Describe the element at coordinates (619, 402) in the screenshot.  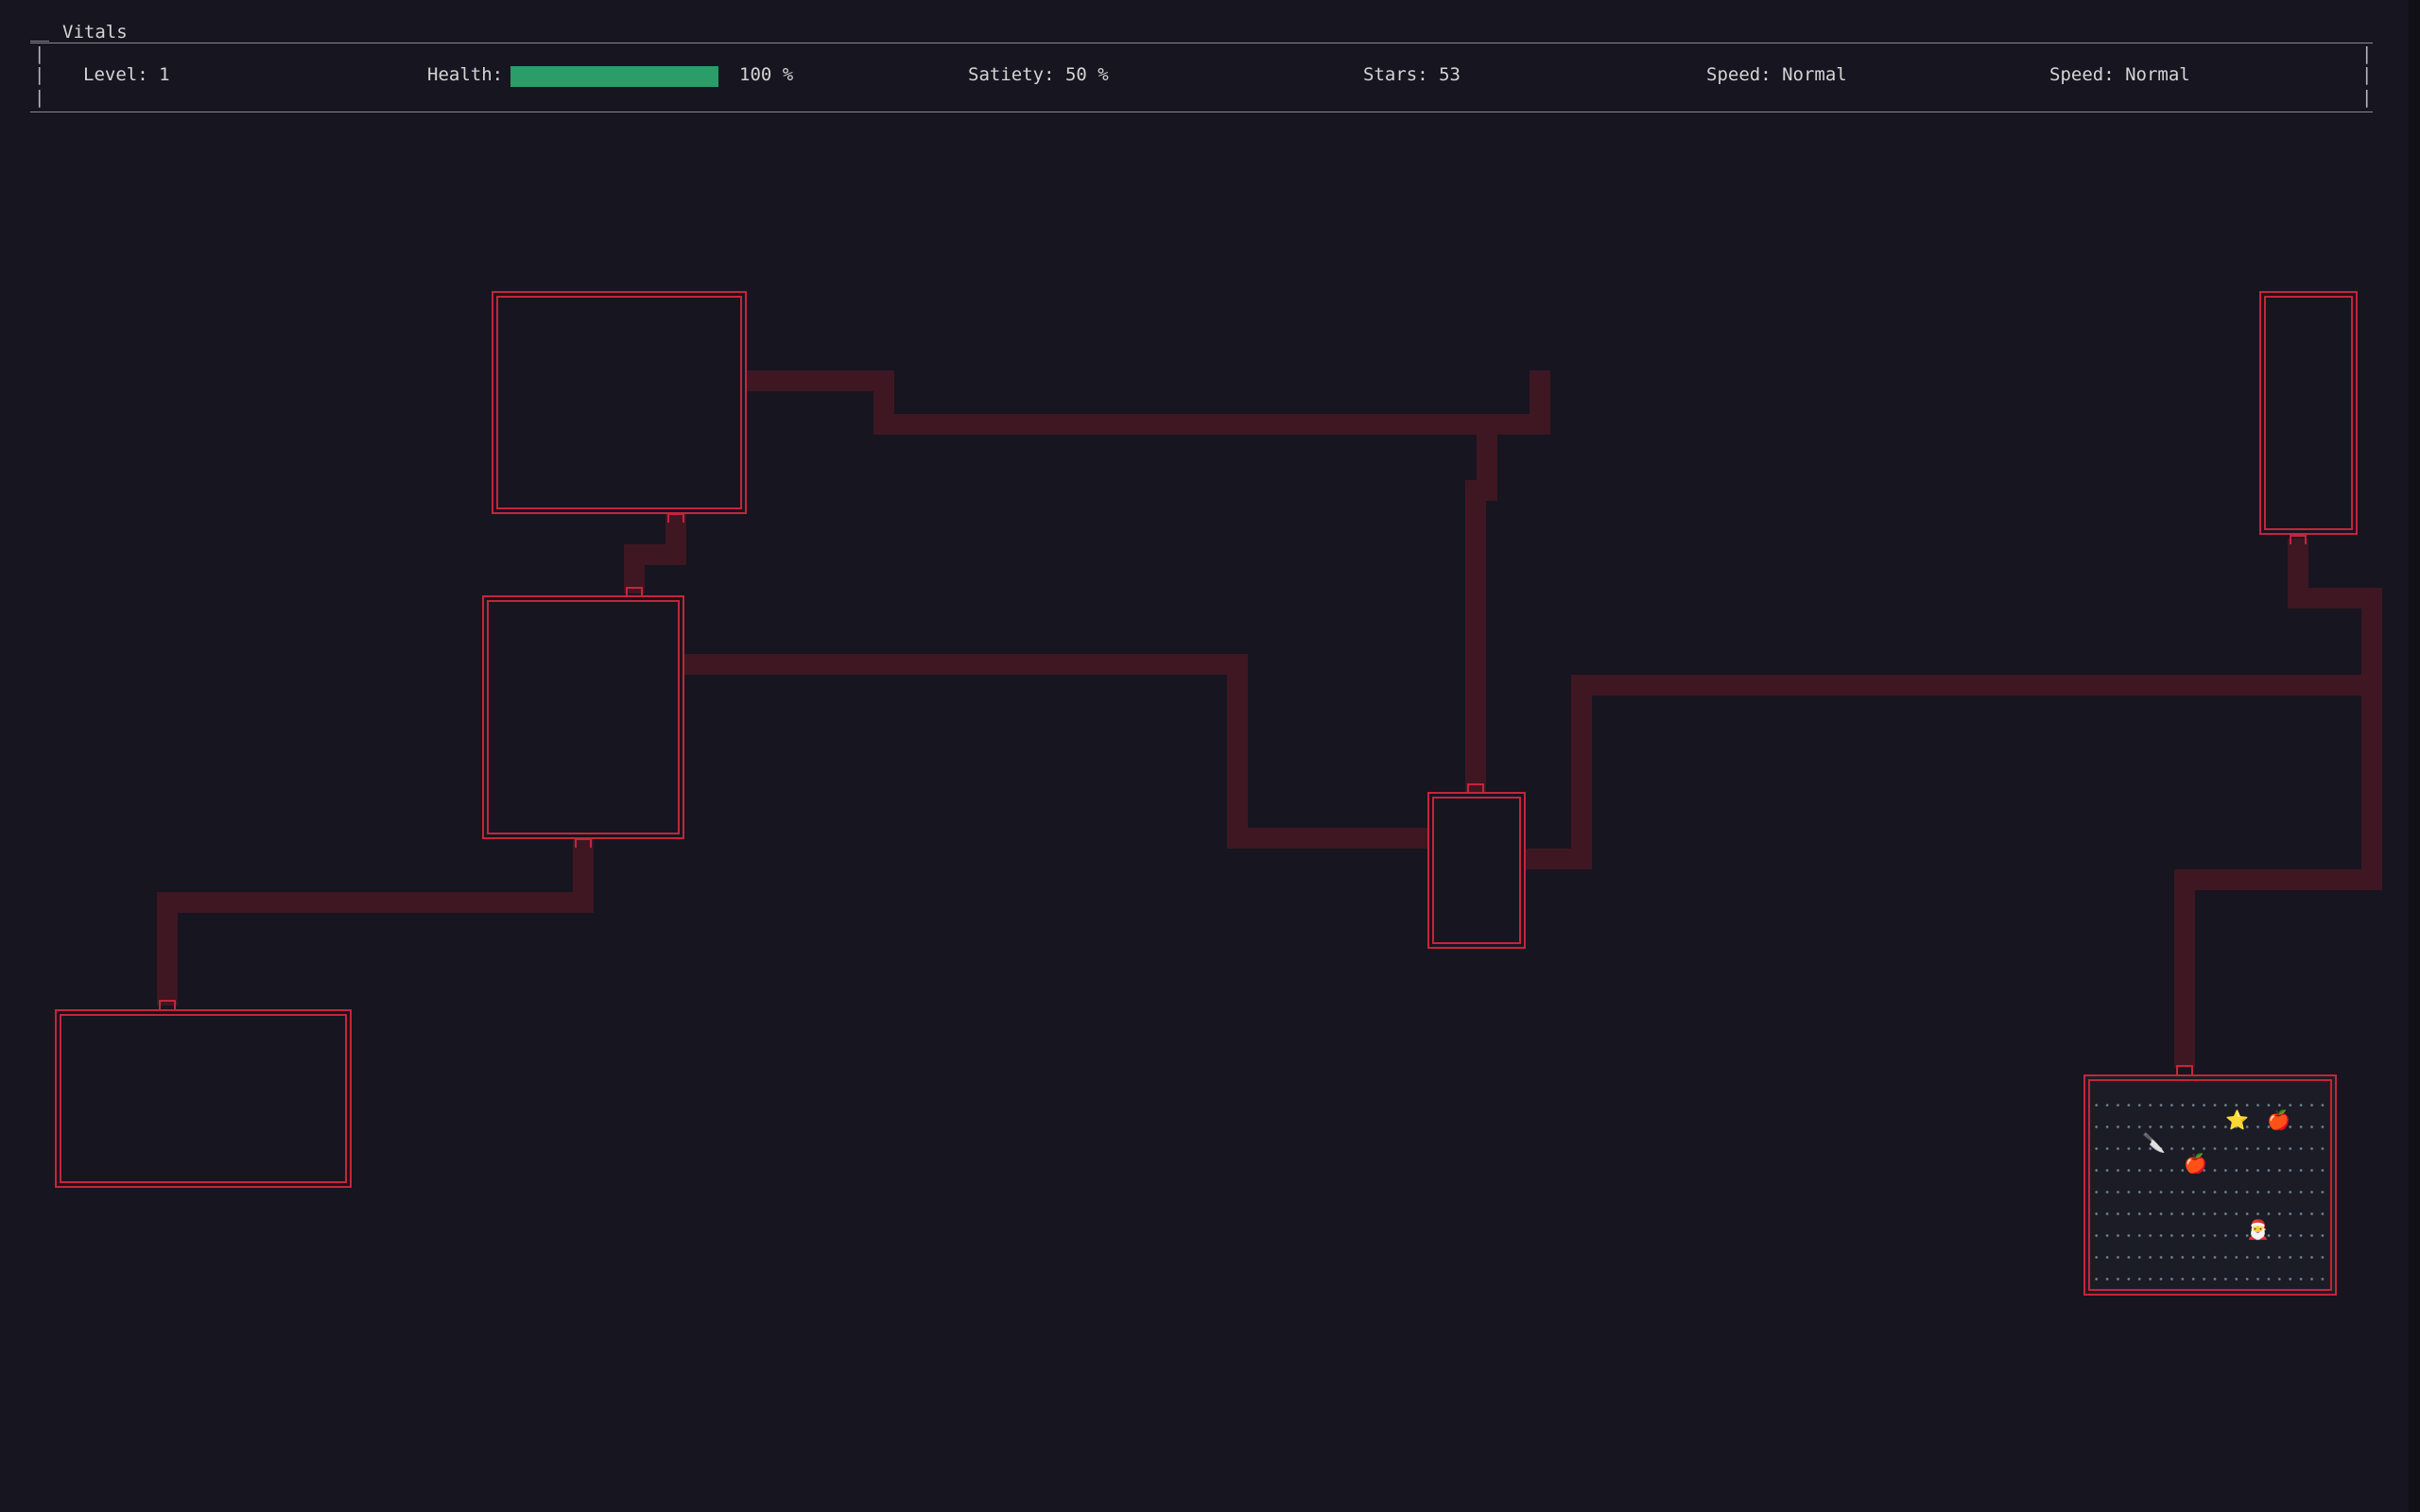
I see `room-top-left` at that location.